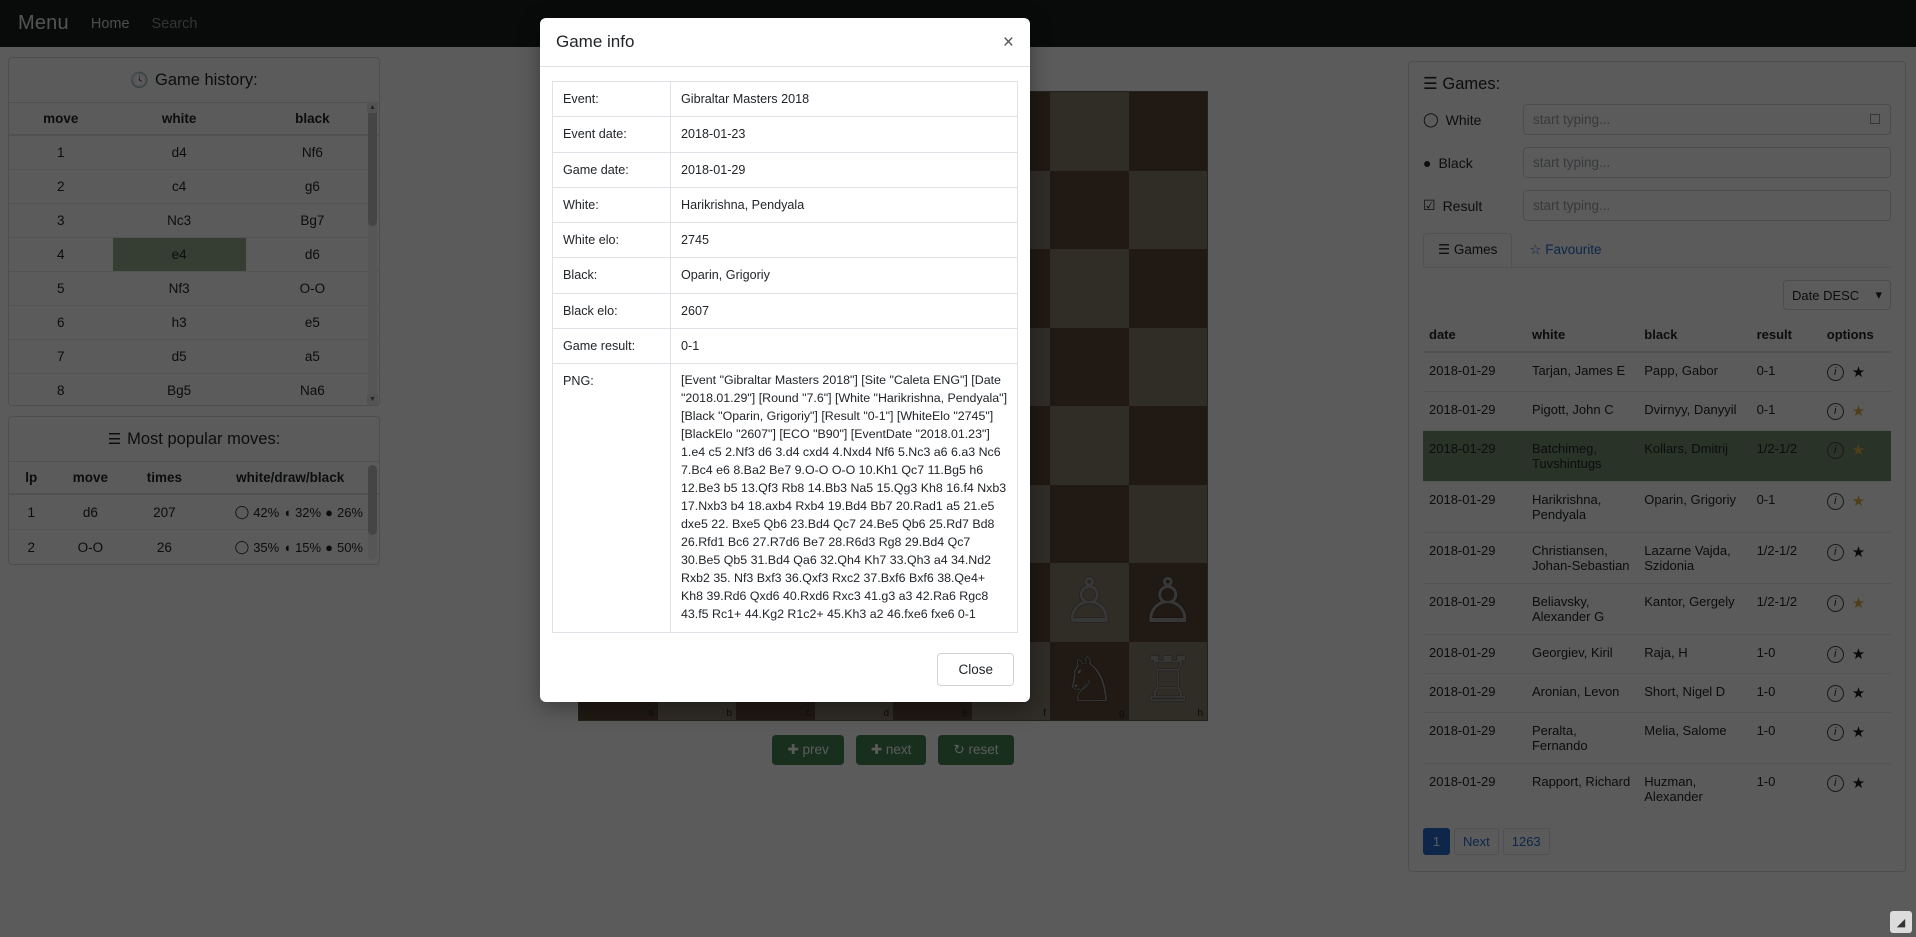 The width and height of the screenshot is (1916, 937). I want to click on info-key: Game date:, so click(611, 169).